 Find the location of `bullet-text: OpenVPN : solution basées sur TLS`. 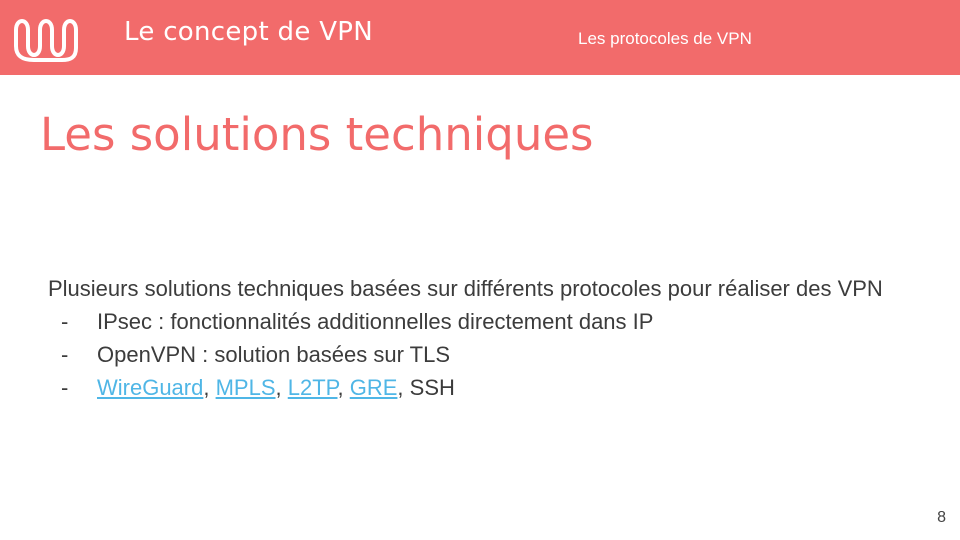

bullet-text: OpenVPN : solution basées sur TLS is located at coordinates (274, 354).